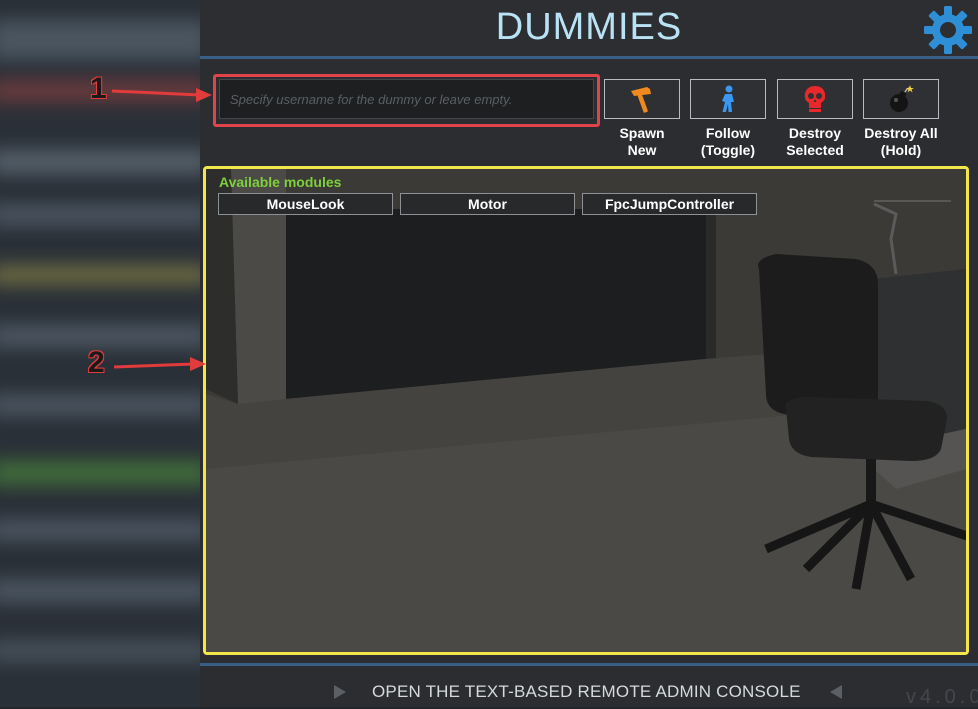  I want to click on spawn-new-label: Spawn New, so click(642, 141).